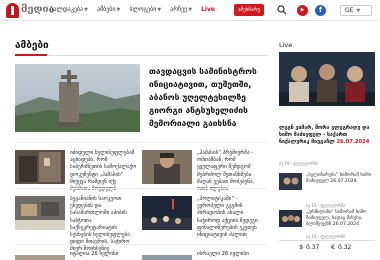 This screenshot has width=380, height=260. Describe the element at coordinates (12, 10) in the screenshot. I see `logo-mark` at that location.